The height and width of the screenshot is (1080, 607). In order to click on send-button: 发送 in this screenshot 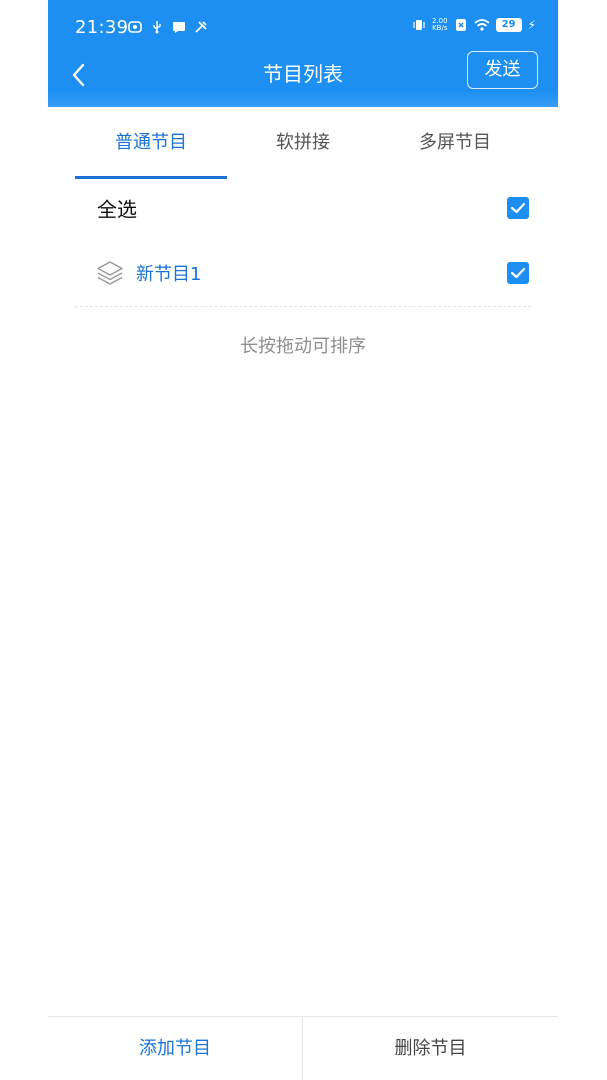, I will do `click(502, 70)`.